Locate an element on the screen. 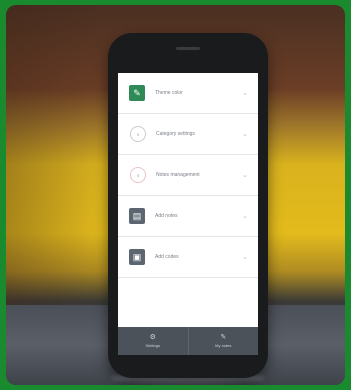 This screenshot has width=351, height=390. gear-icon: ⚙ is located at coordinates (152, 337).